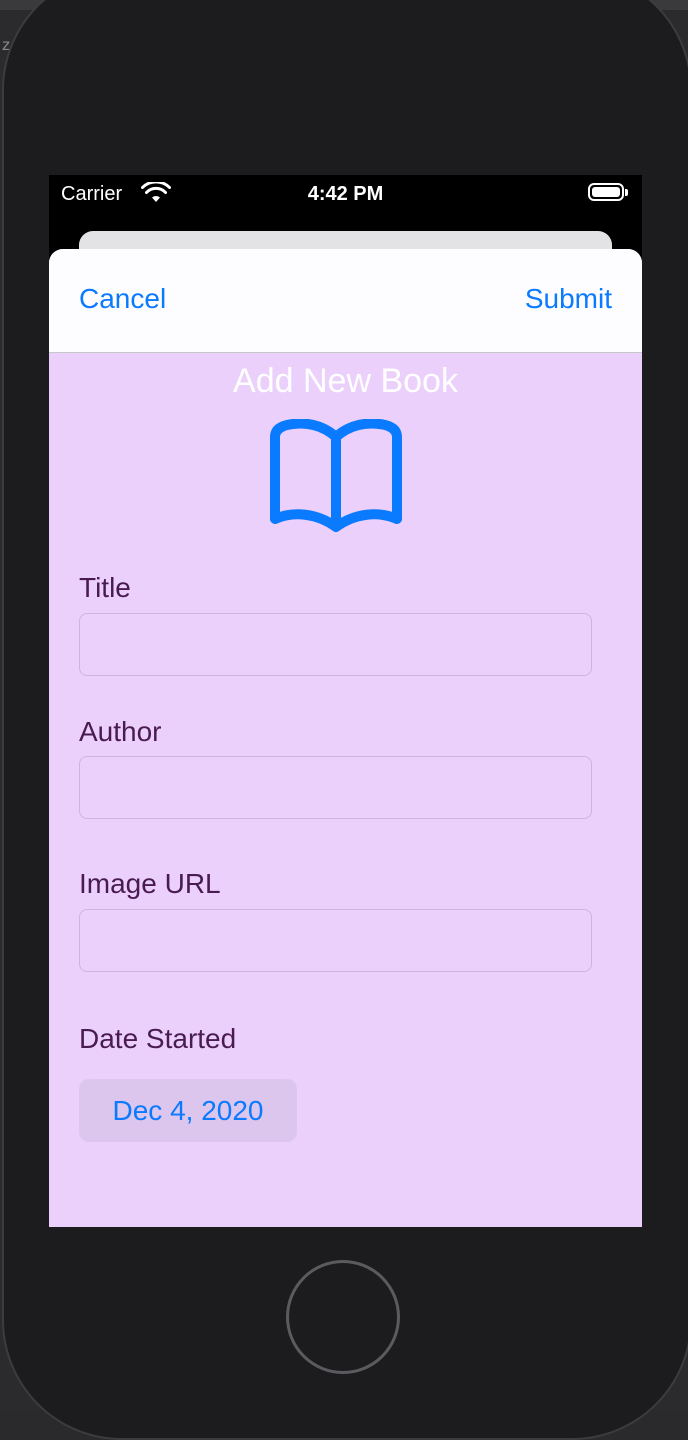 The height and width of the screenshot is (1440, 688). I want to click on navigation-bar: Cancel Submit, so click(345, 301).